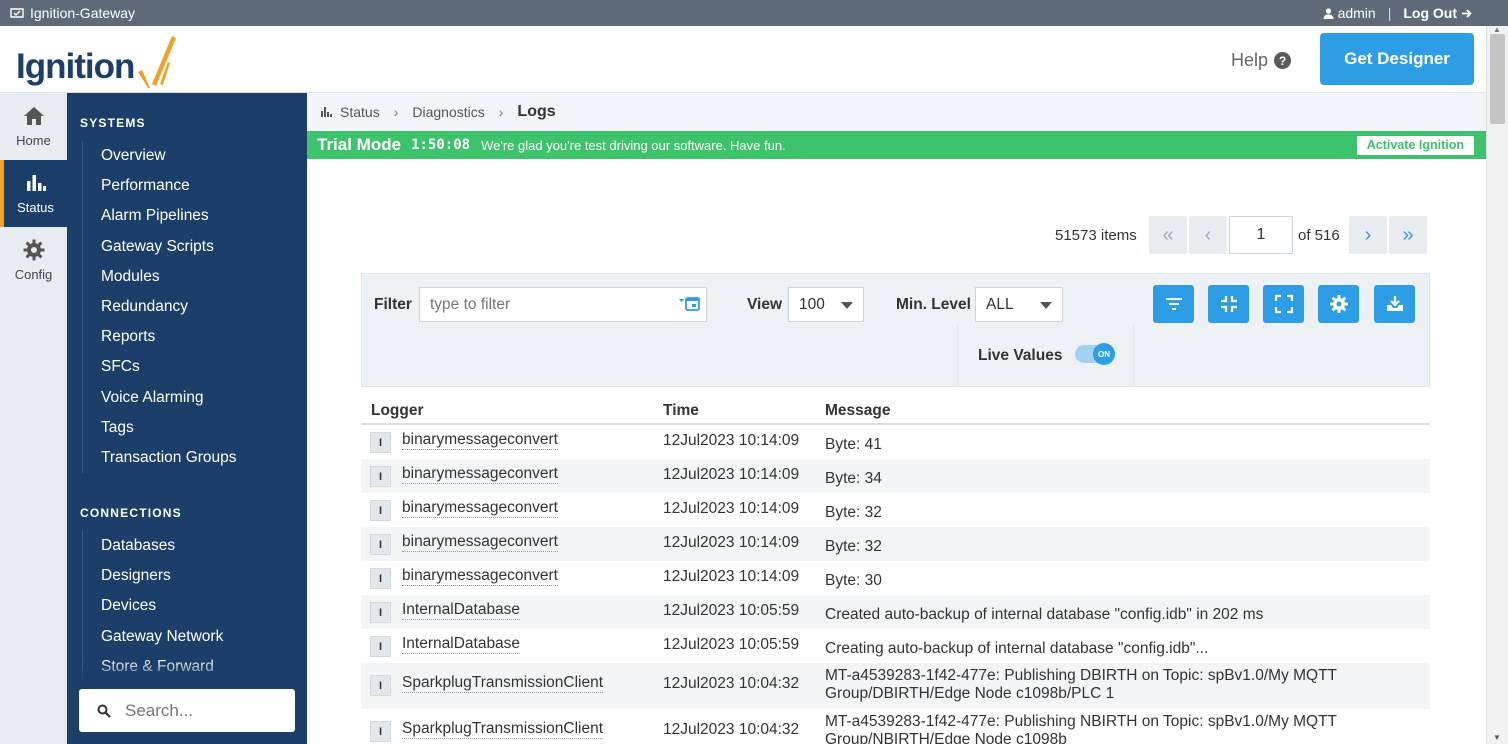 This screenshot has height=744, width=1508. Describe the element at coordinates (185, 428) in the screenshot. I see `sidebar-item-tags: Tags` at that location.